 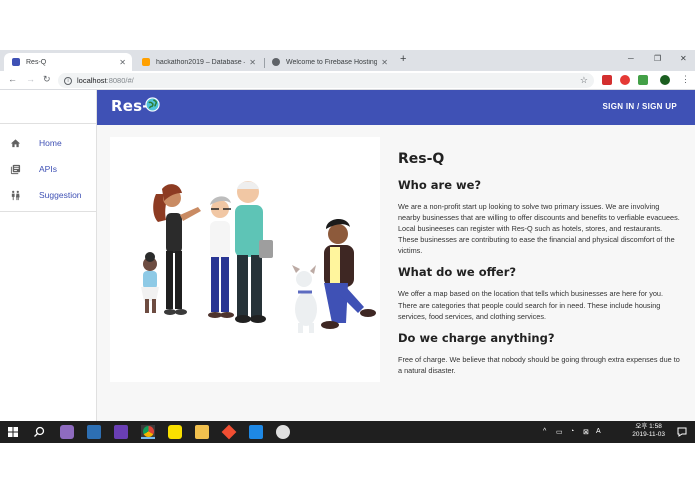 What do you see at coordinates (347, 468) in the screenshot?
I see `page-bottom-margin` at bounding box center [347, 468].